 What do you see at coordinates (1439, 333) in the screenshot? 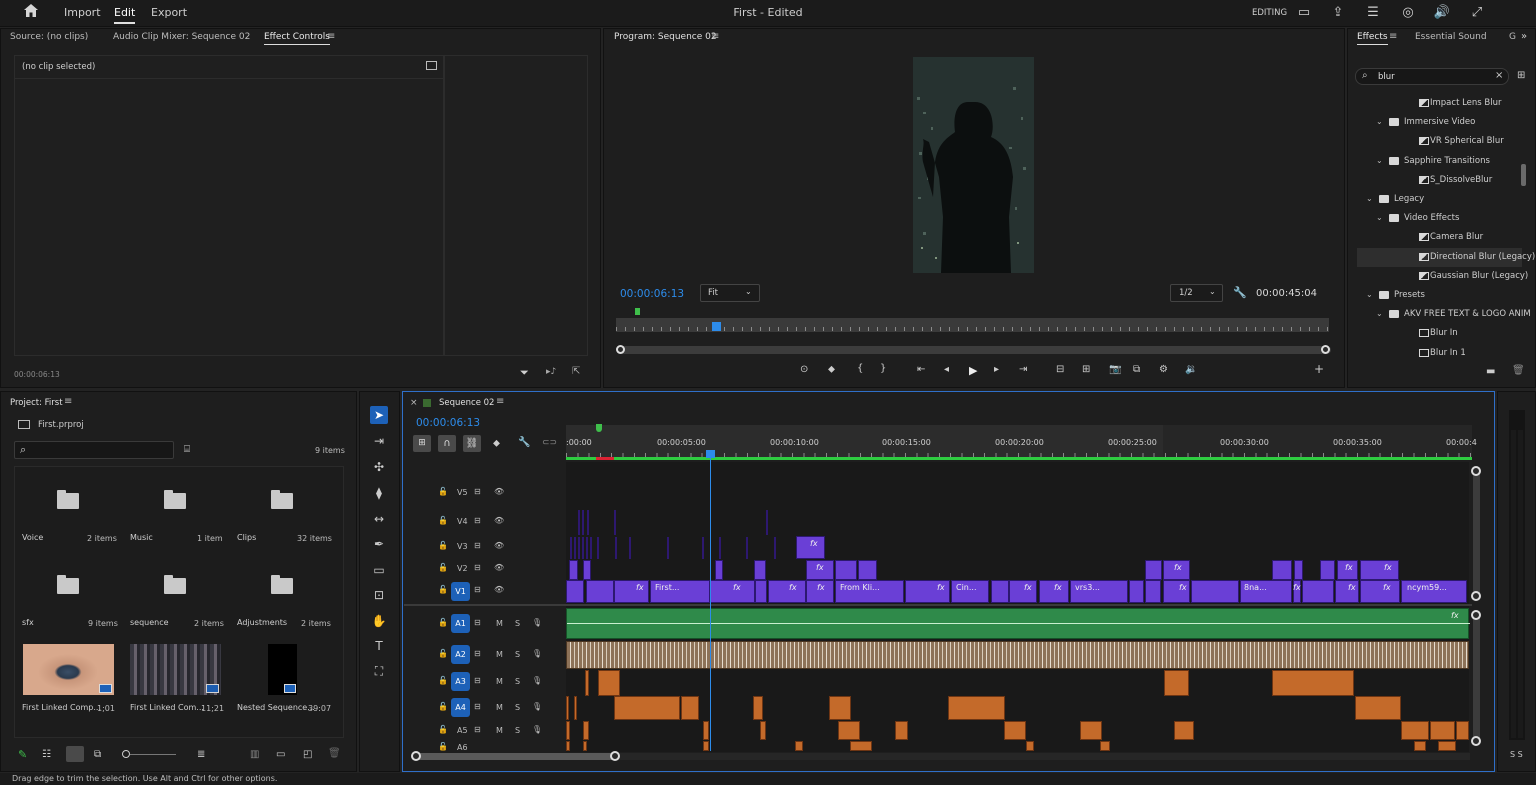
I see `effect-tree-item: Blur In` at bounding box center [1439, 333].